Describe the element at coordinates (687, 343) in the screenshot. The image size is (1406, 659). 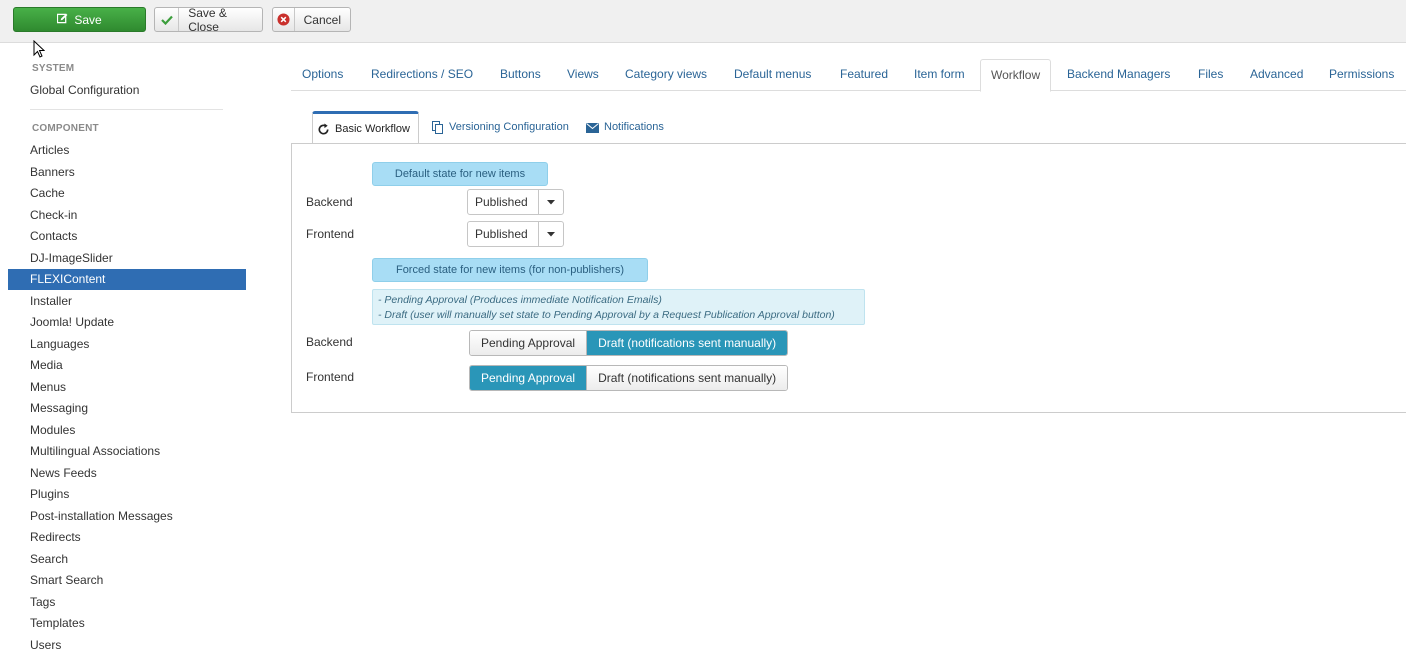
I see `backend-option-draft: Draft (notifications sent manually)` at that location.